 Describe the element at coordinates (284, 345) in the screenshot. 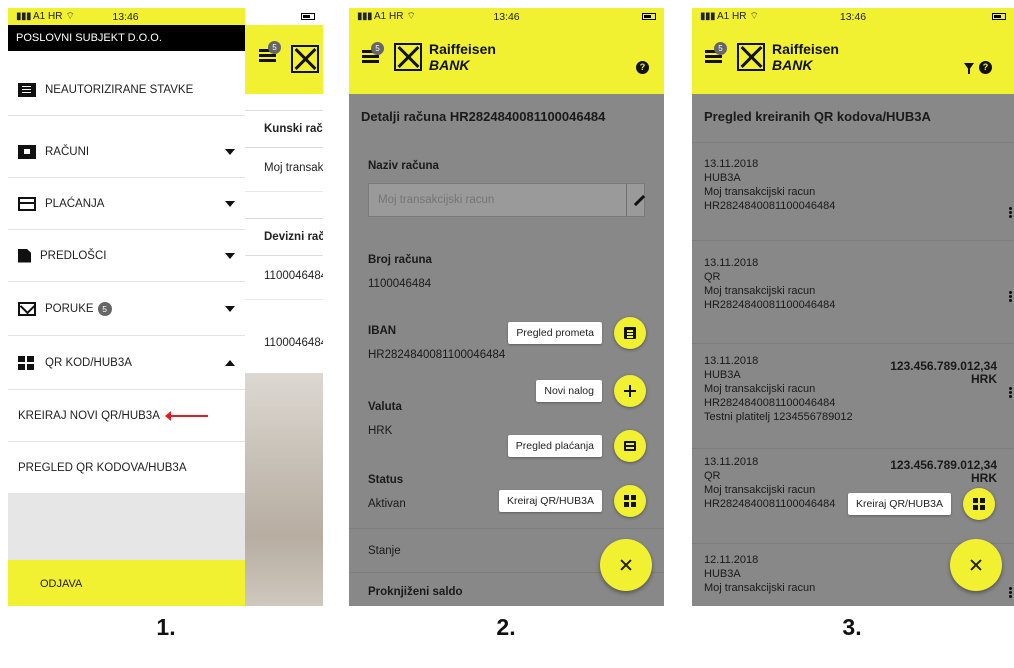

I see `background-row: 1100046484 U` at that location.